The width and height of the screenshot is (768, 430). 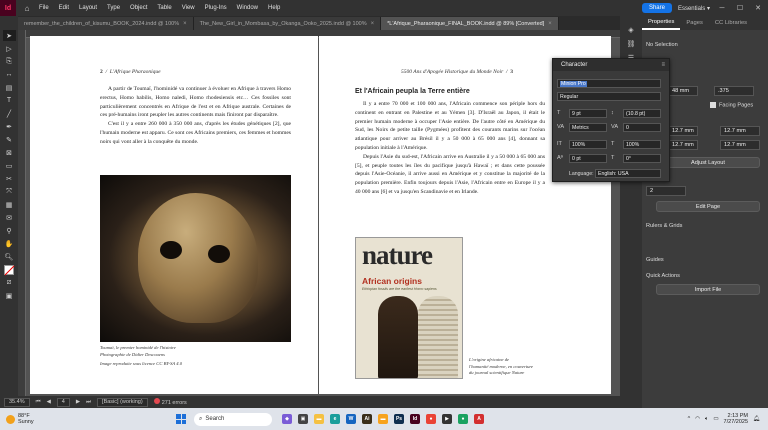 I want to click on skew-field: 0°, so click(x=642, y=158).